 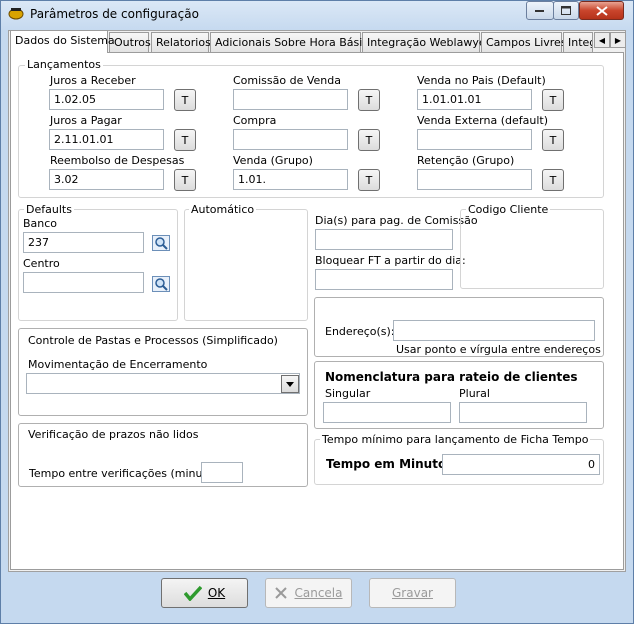 I want to click on plural-input, so click(x=523, y=412).